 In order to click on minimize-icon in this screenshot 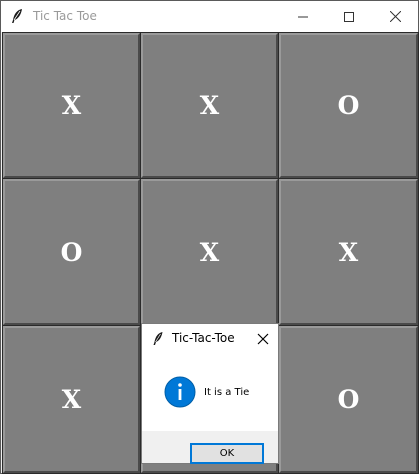, I will do `click(303, 16)`.